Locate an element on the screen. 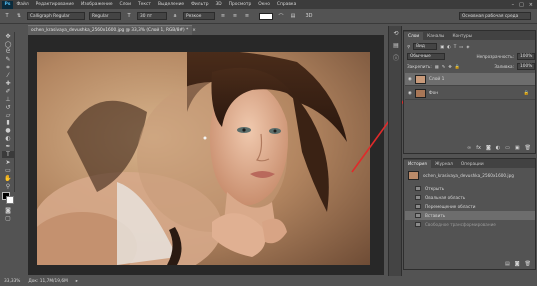 The image size is (537, 286). maximize-button: □ is located at coordinates (521, 5).